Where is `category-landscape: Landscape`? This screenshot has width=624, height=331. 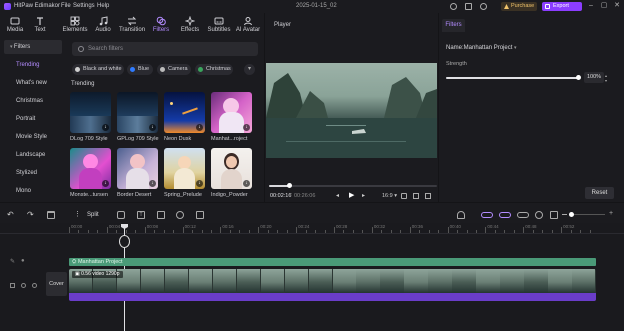
category-landscape: Landscape is located at coordinates (33, 155).